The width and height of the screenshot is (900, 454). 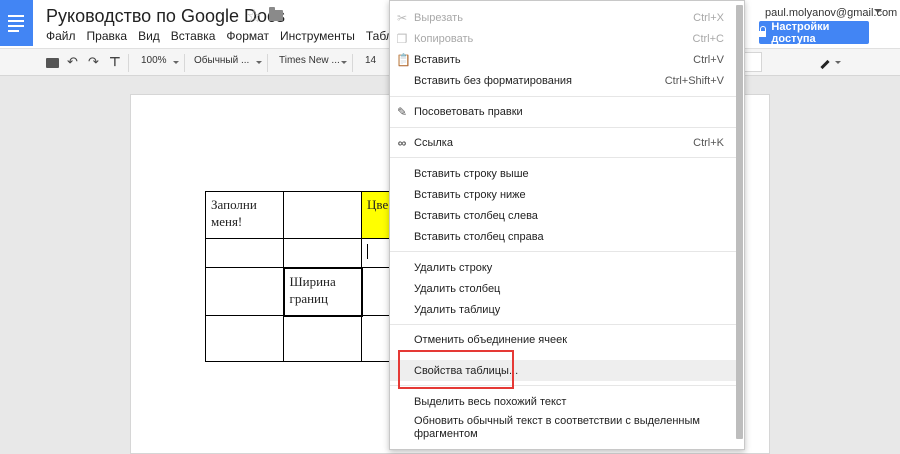 What do you see at coordinates (563, 142) in the screenshot?
I see `menu-item-link: ∞ Ссылка Ctrl+K` at bounding box center [563, 142].